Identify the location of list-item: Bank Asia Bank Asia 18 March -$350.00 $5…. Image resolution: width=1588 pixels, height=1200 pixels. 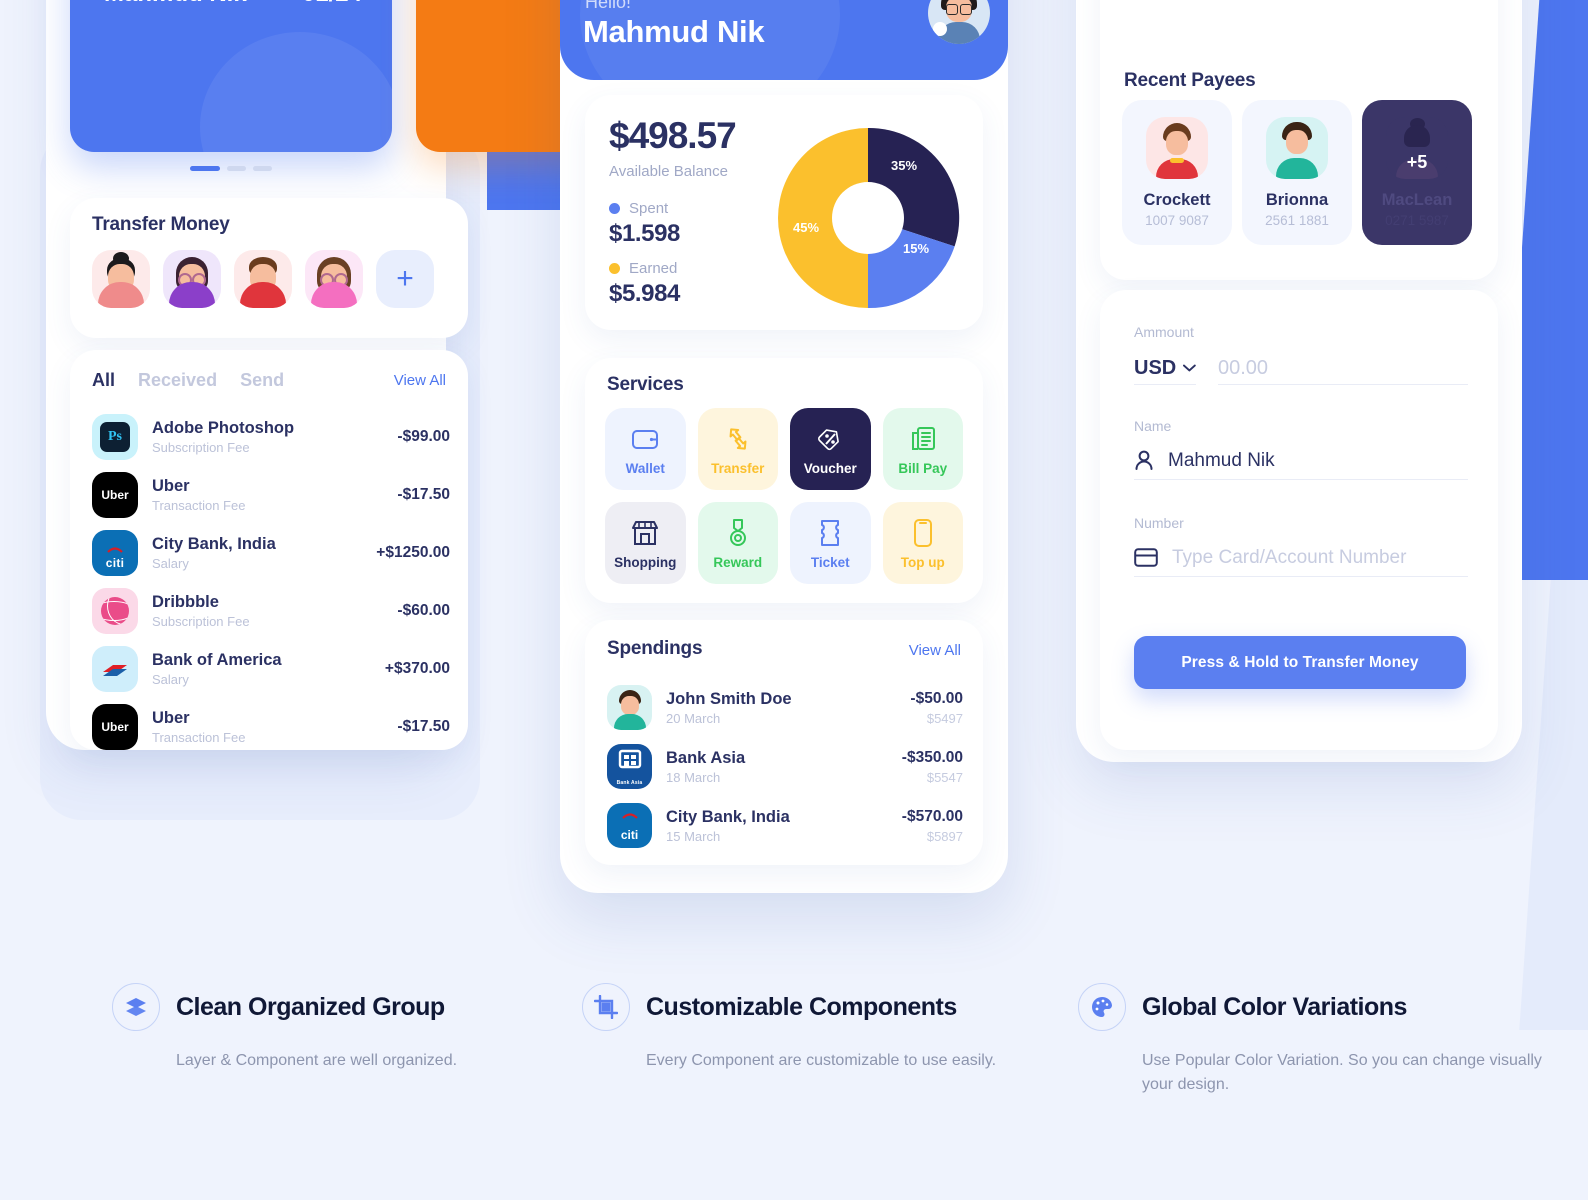
(785, 766).